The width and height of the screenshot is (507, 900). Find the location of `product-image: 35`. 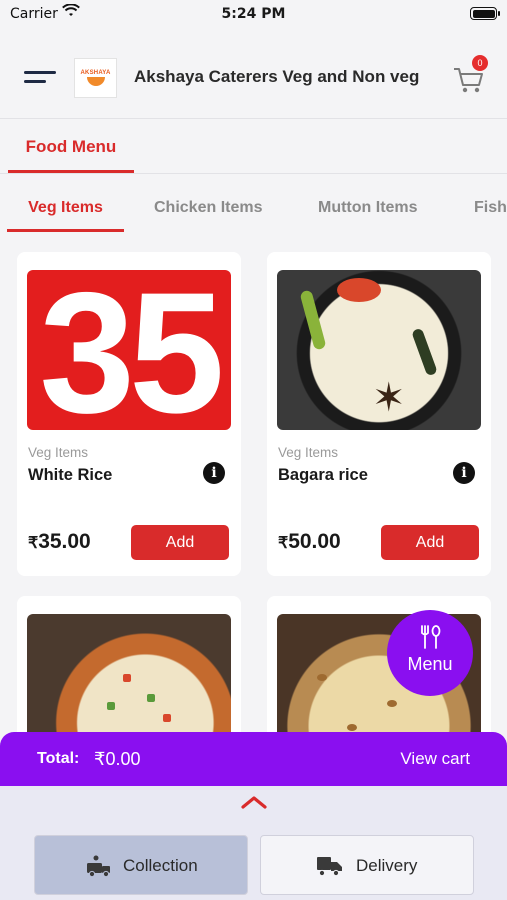

product-image: 35 is located at coordinates (129, 350).